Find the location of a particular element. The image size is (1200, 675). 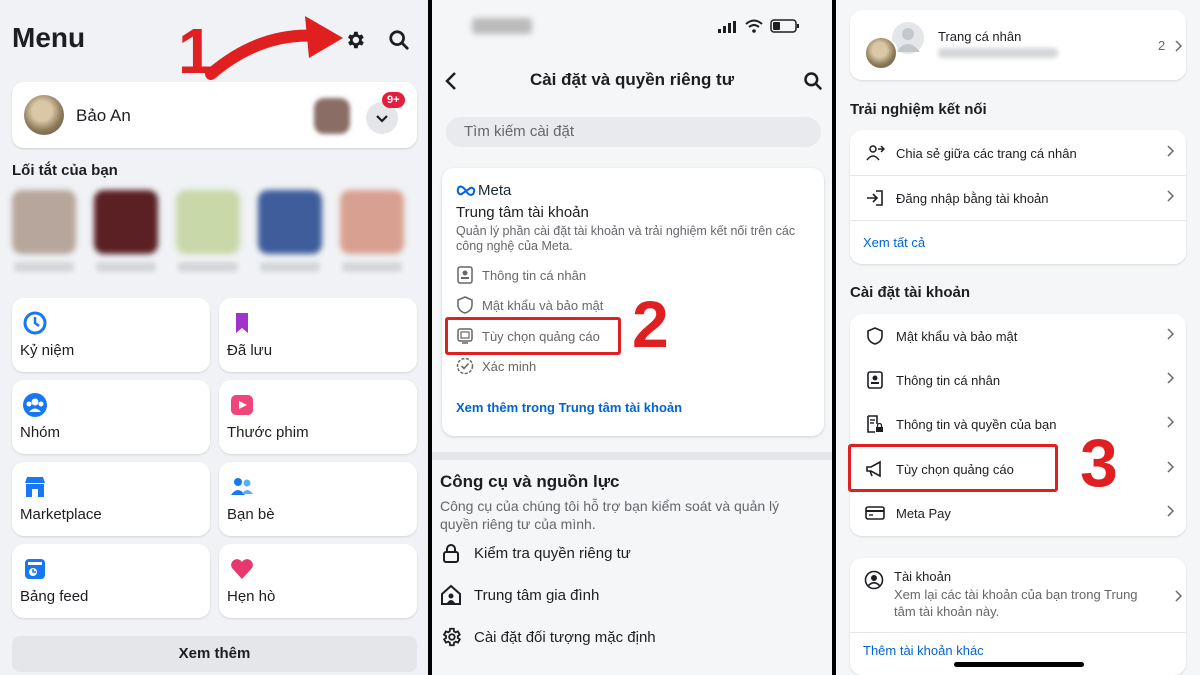

clock-history-icon is located at coordinates (35, 323).